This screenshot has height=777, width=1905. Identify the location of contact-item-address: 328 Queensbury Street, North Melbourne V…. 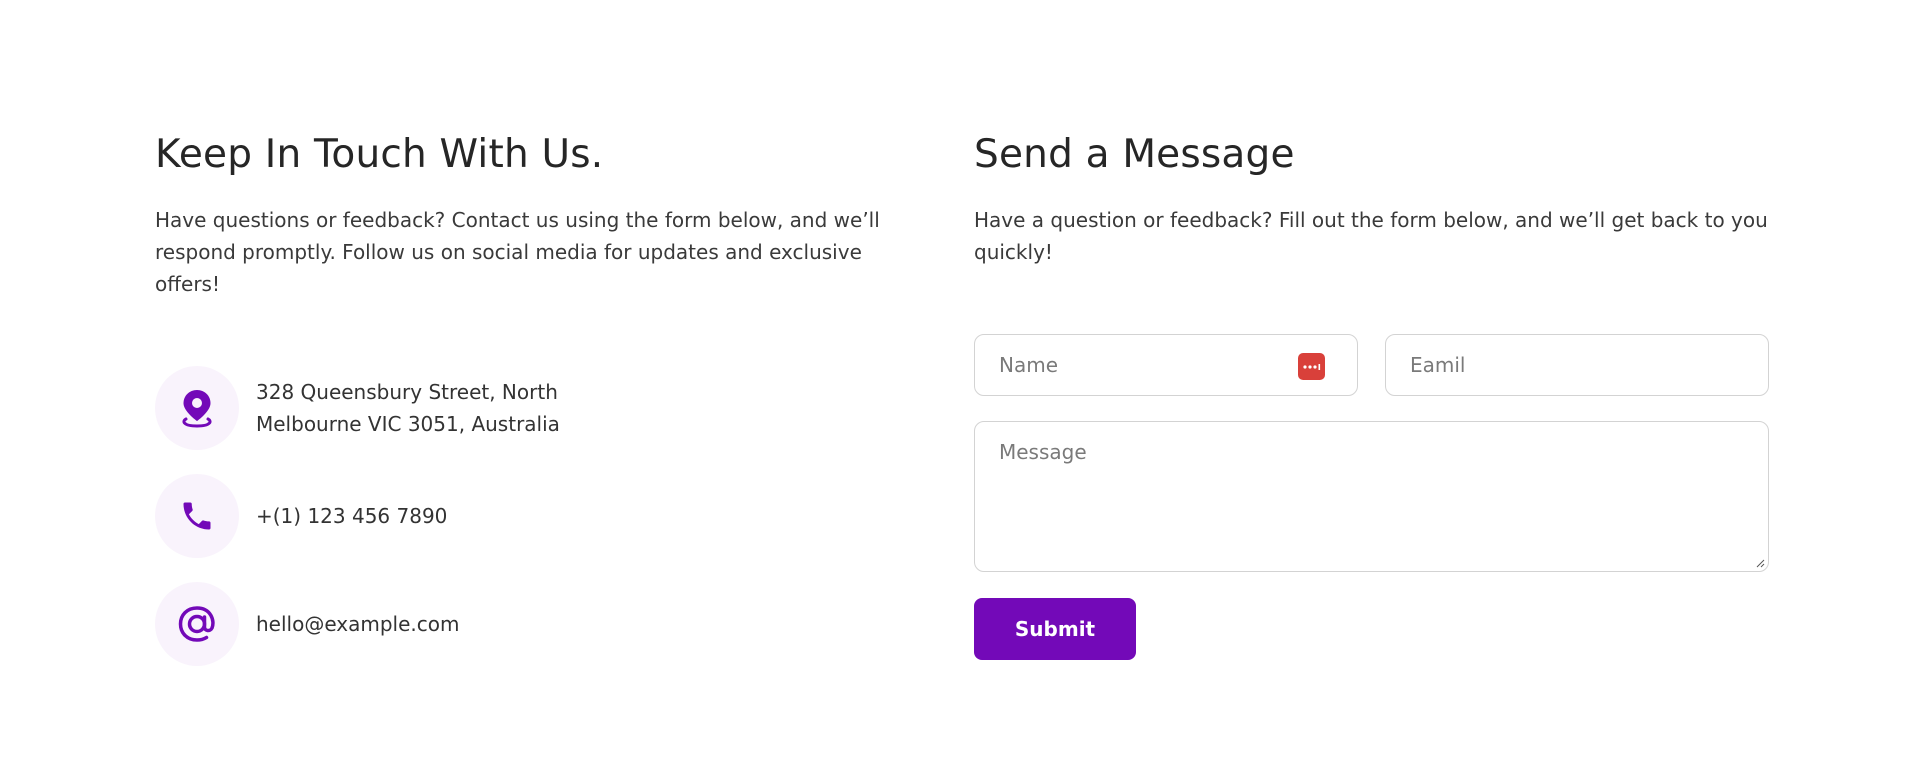
(525, 408).